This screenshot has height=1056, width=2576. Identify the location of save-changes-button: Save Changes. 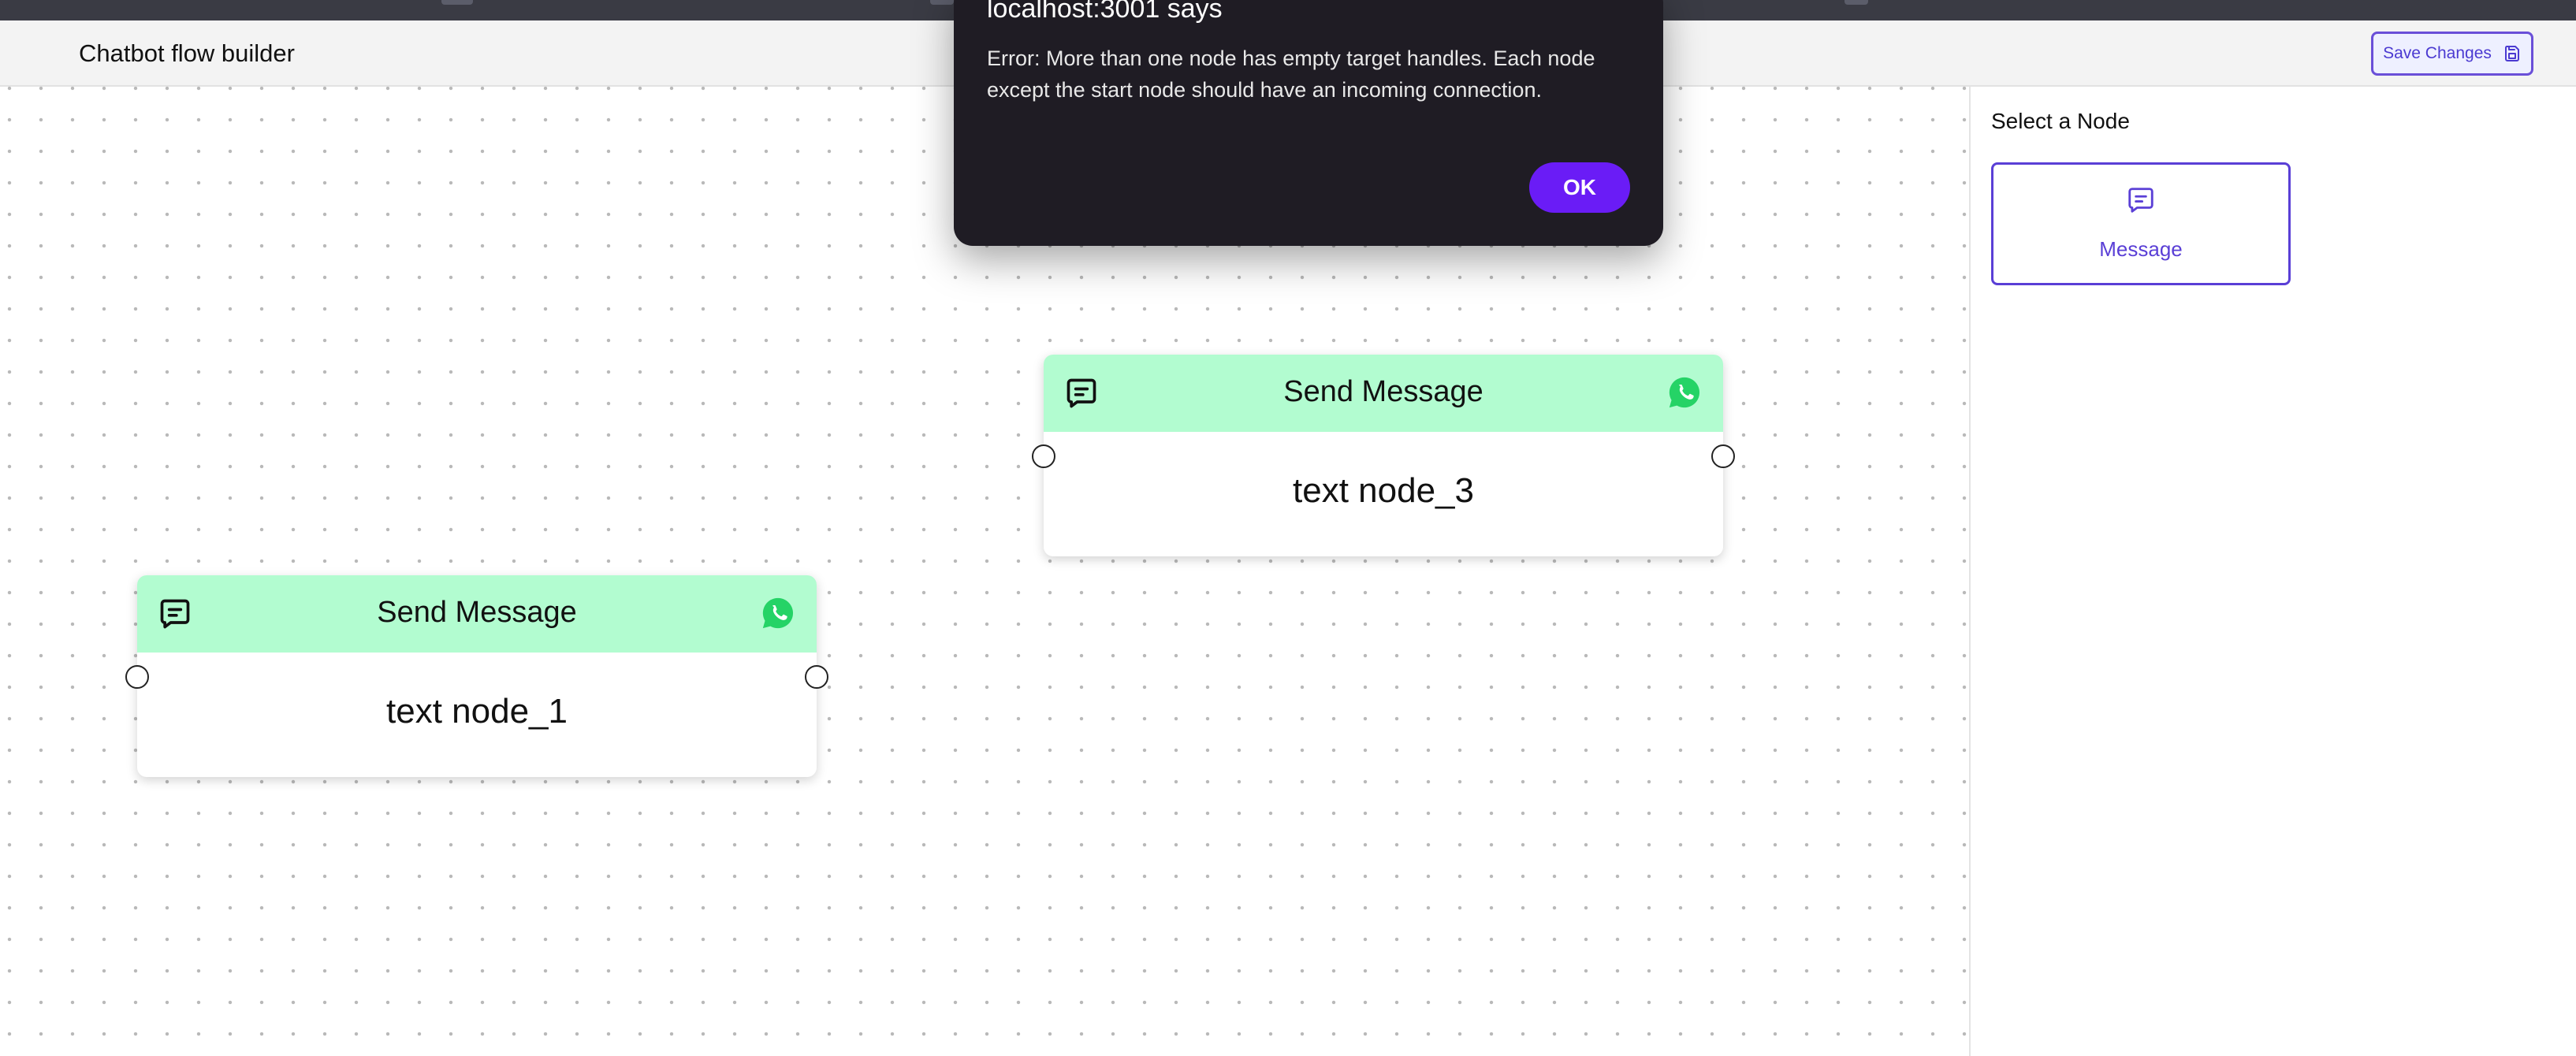
(2452, 54).